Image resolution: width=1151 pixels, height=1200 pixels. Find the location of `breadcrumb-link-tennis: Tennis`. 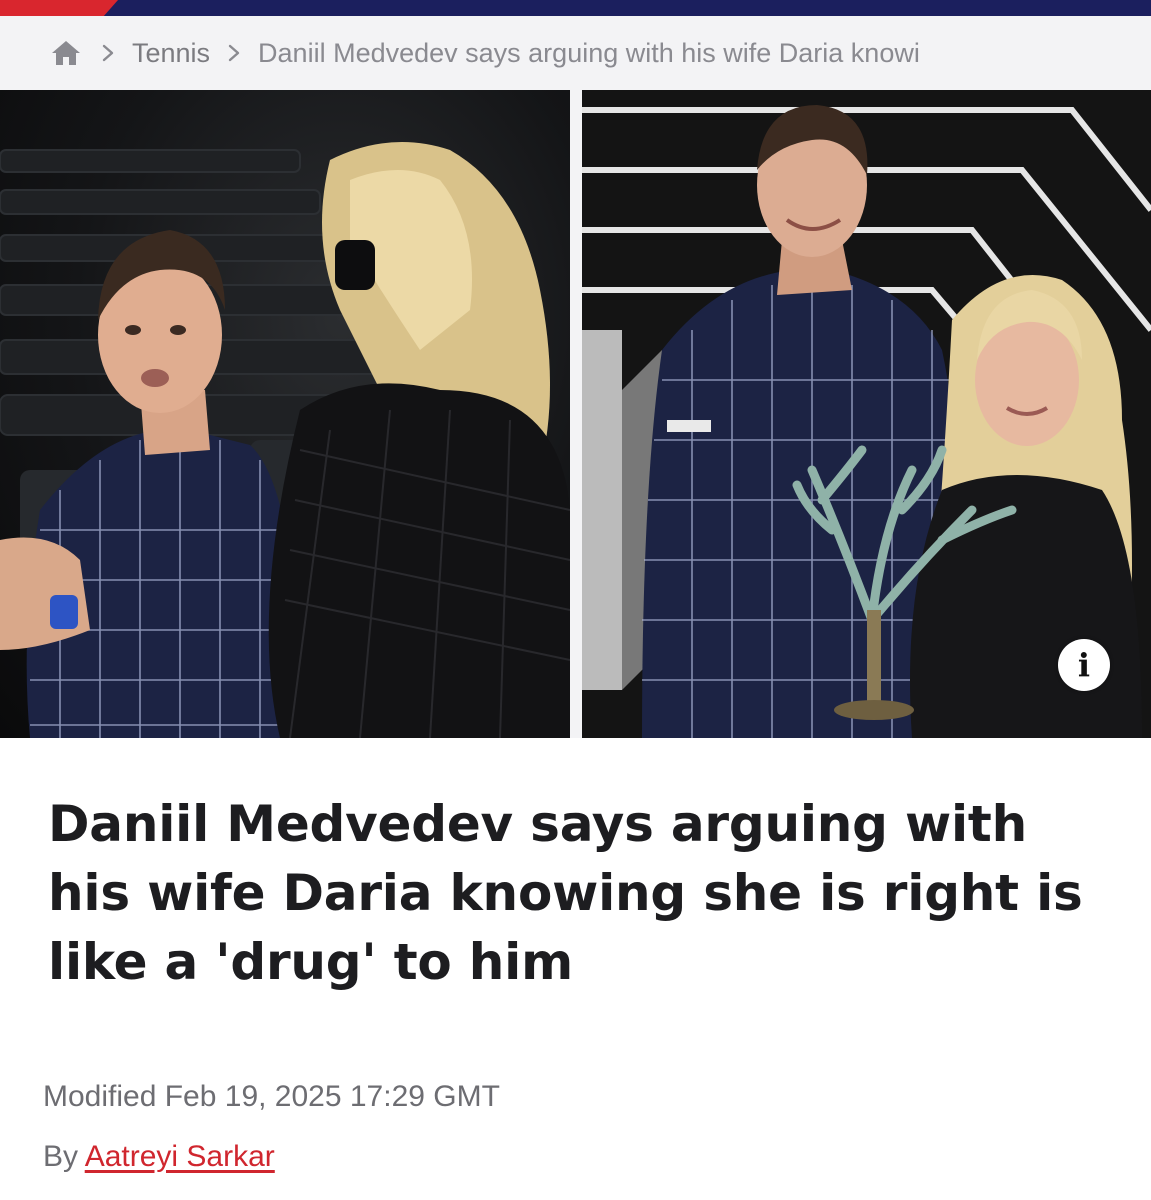

breadcrumb-link-tennis: Tennis is located at coordinates (171, 53).